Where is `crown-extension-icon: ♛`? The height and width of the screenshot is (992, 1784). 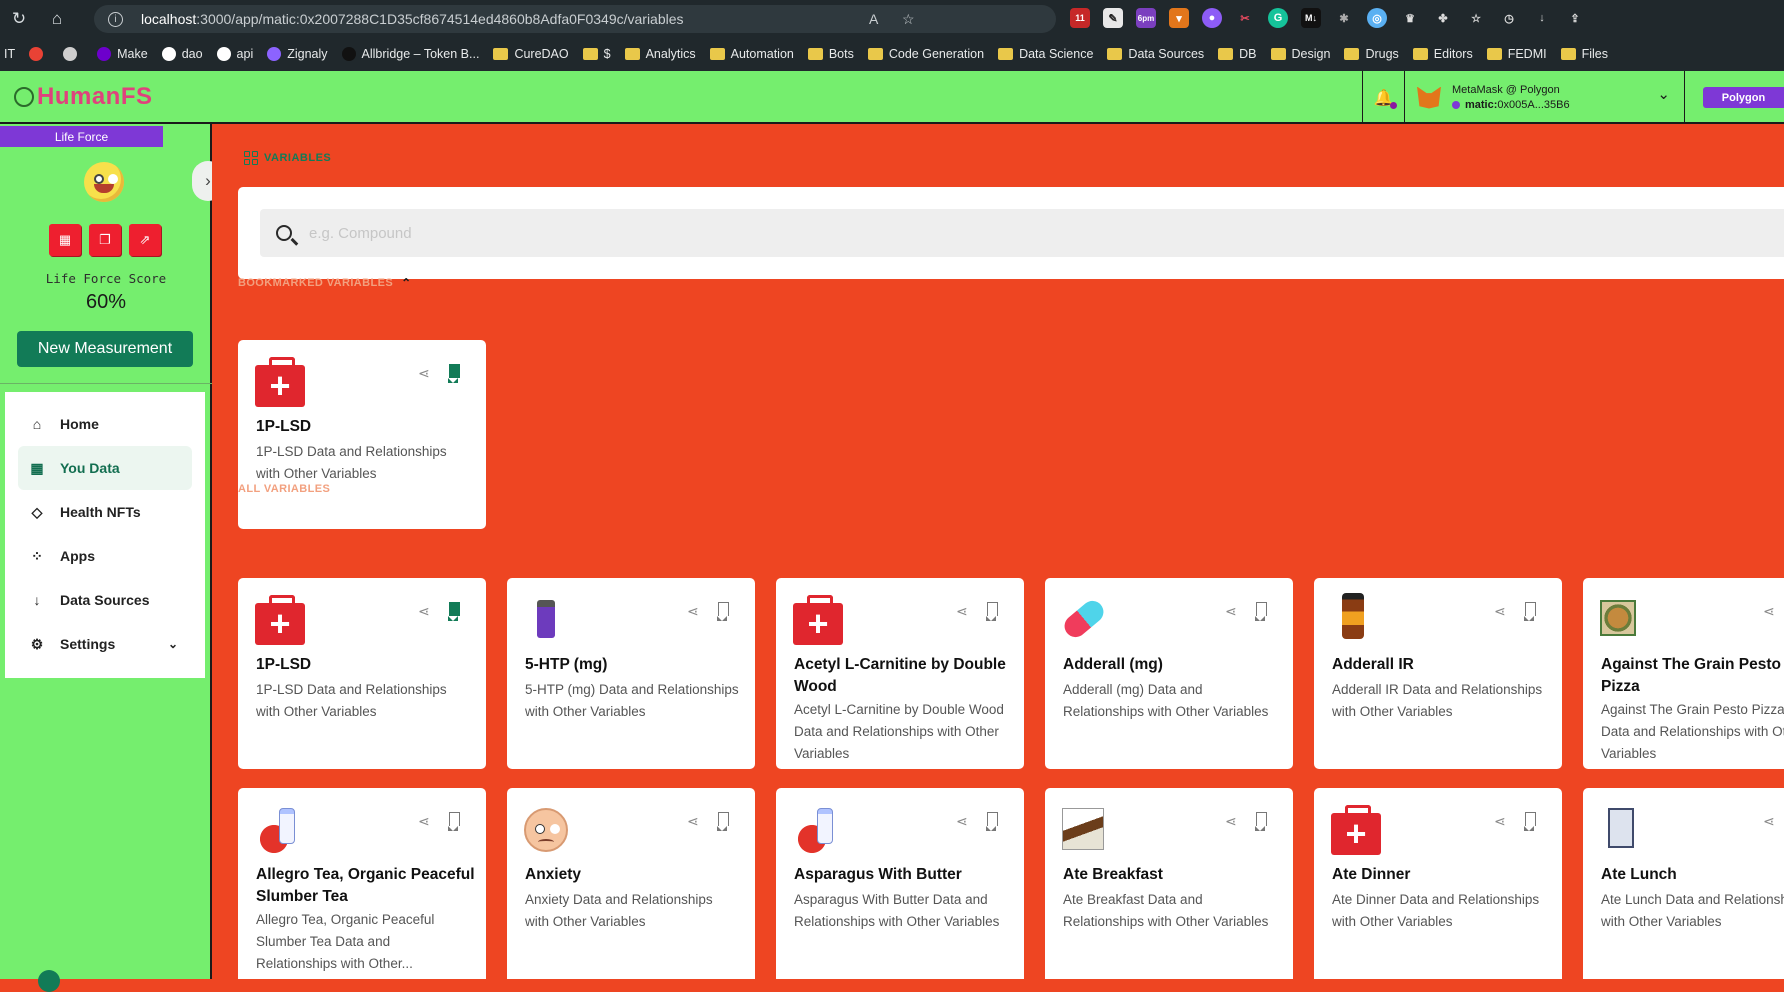 crown-extension-icon: ♛ is located at coordinates (1410, 18).